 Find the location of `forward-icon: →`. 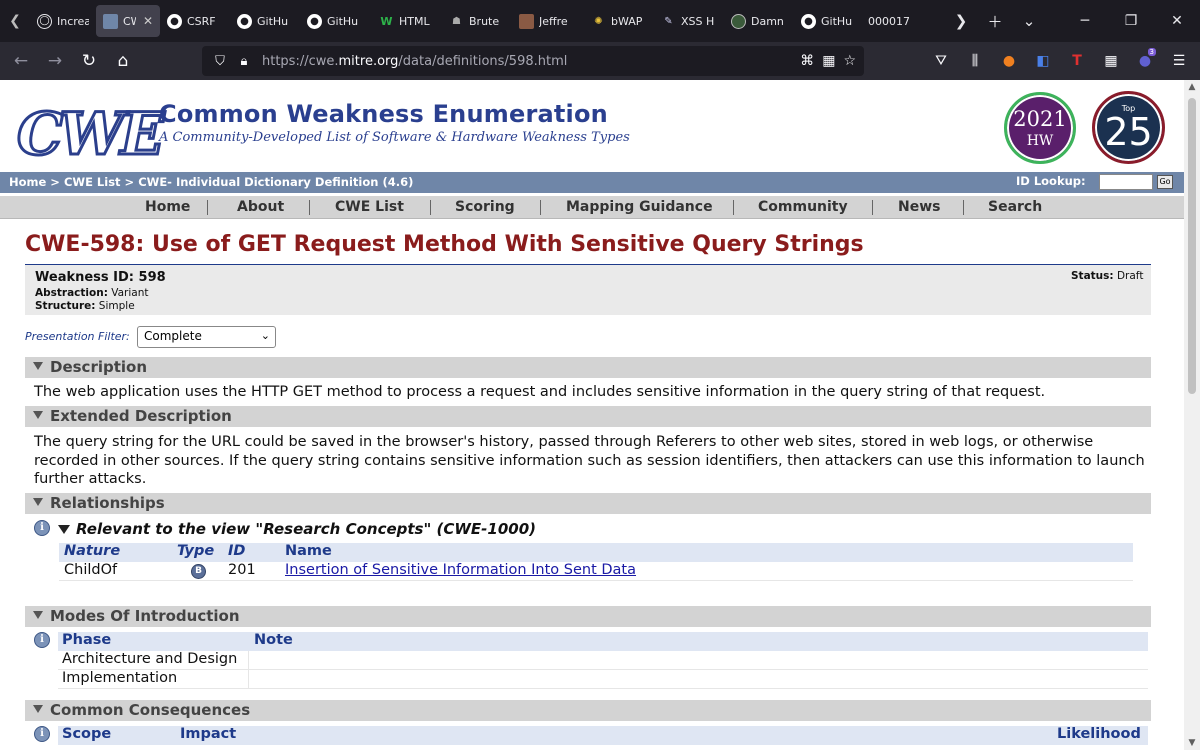

forward-icon: → is located at coordinates (55, 61).